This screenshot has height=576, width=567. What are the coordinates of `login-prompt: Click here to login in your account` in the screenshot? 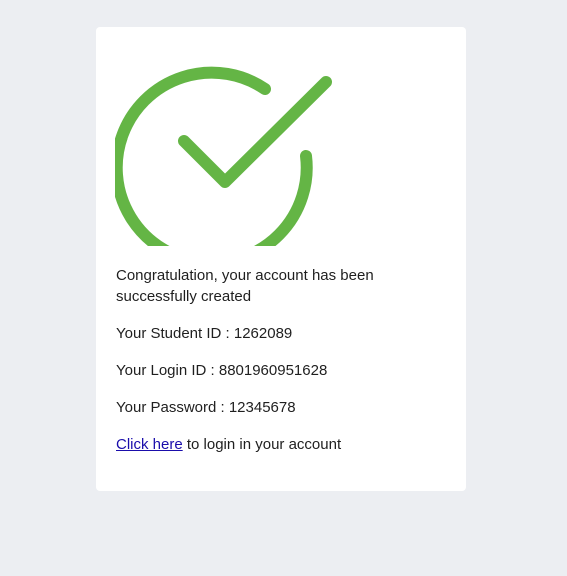 It's located at (276, 444).